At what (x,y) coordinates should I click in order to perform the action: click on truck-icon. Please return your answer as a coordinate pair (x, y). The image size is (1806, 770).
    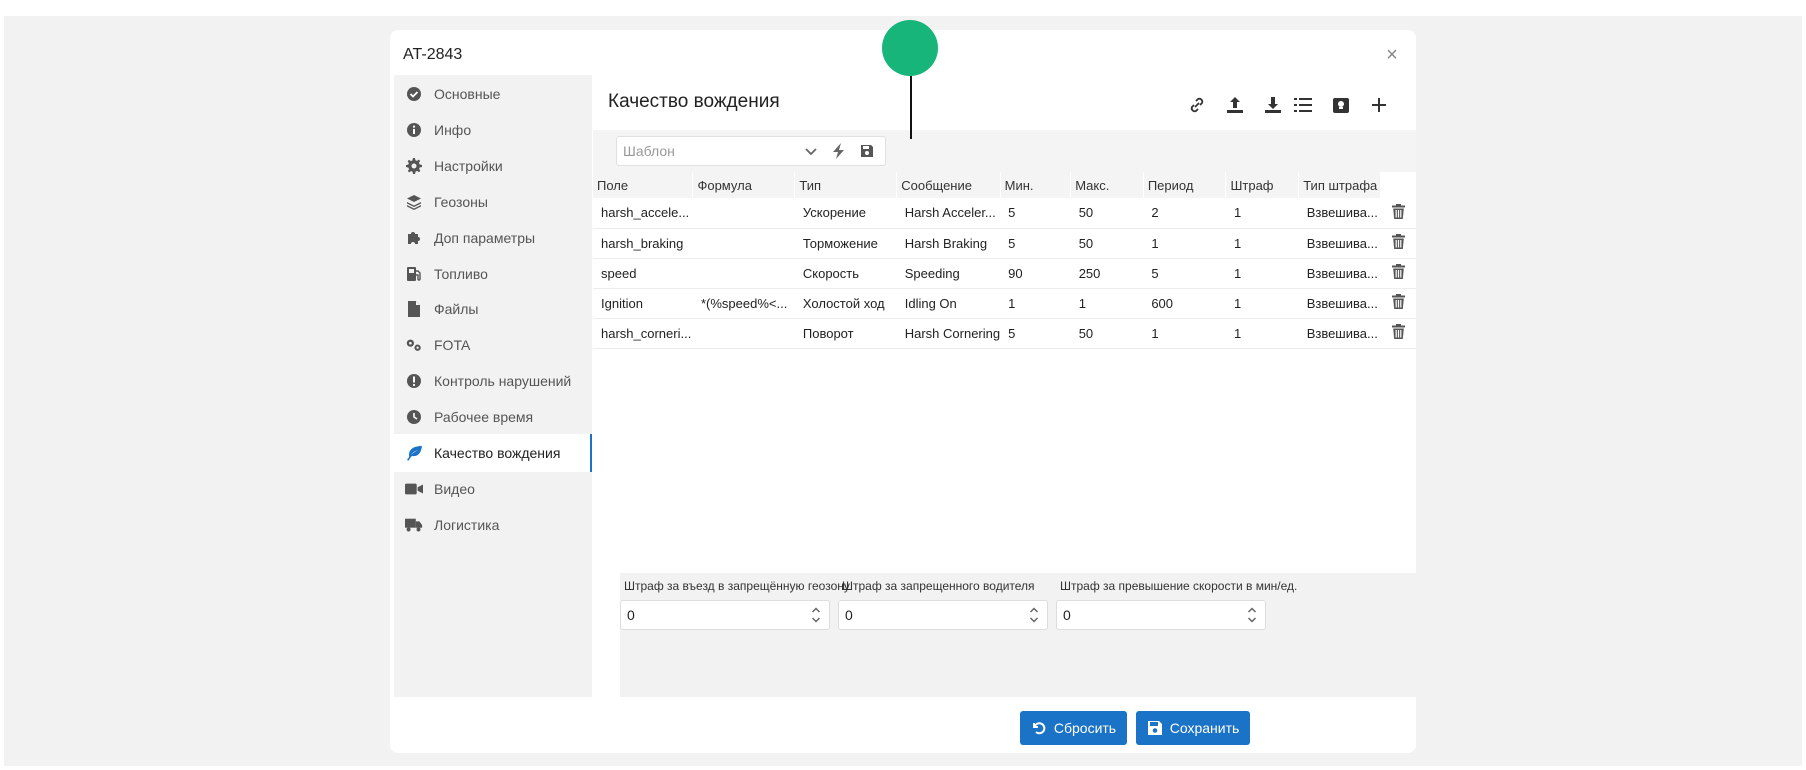
    Looking at the image, I should click on (414, 525).